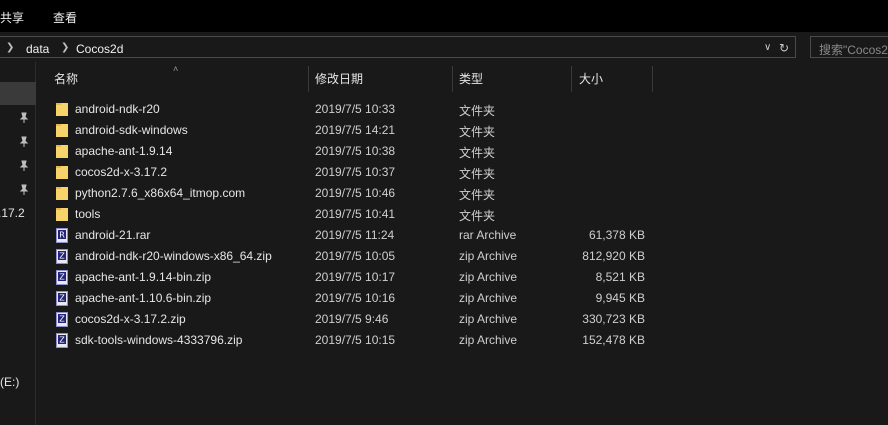 The height and width of the screenshot is (425, 888). I want to click on file-size: 8,521 KB, so click(620, 277).